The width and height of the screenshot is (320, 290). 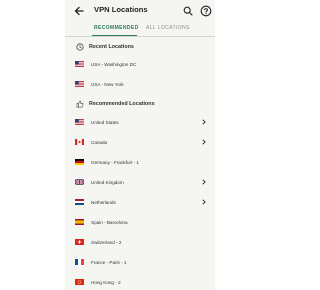 What do you see at coordinates (103, 202) in the screenshot?
I see `location-label: Netherlands` at bounding box center [103, 202].